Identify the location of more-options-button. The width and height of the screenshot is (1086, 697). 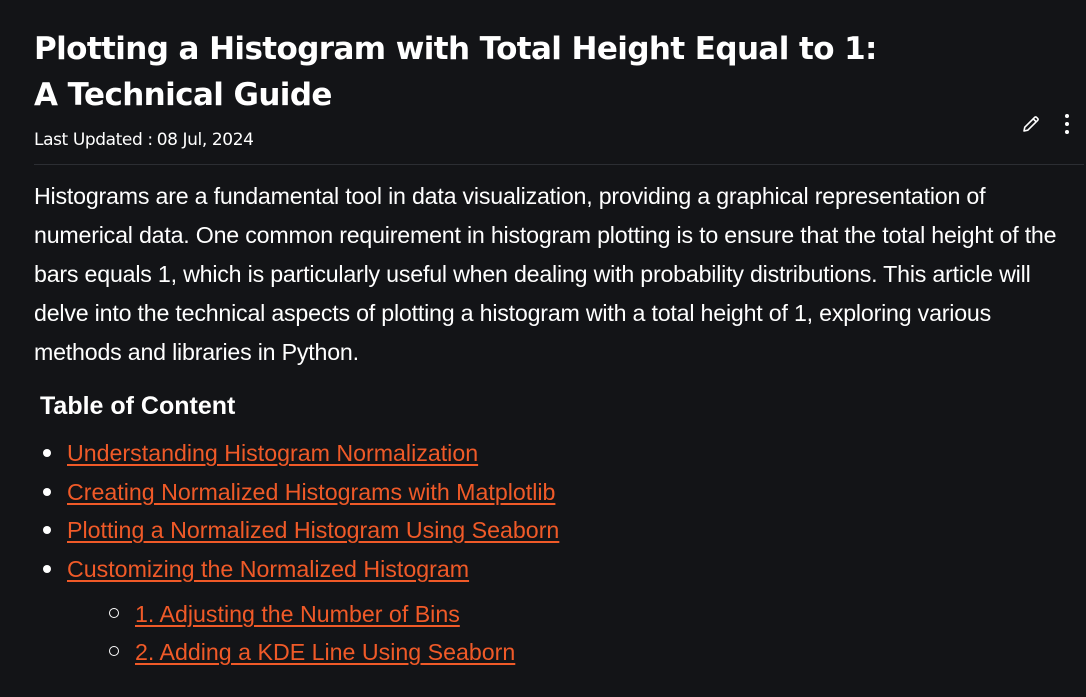
(1067, 124).